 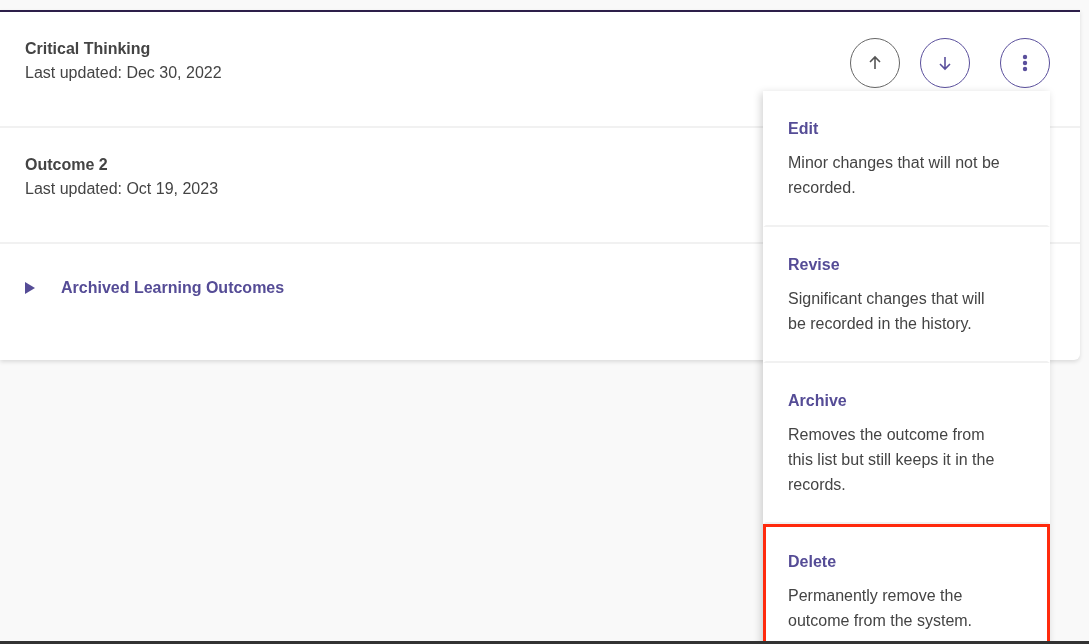 What do you see at coordinates (906, 159) in the screenshot?
I see `menu-item: Edit Minor changes that will not be recorded.` at bounding box center [906, 159].